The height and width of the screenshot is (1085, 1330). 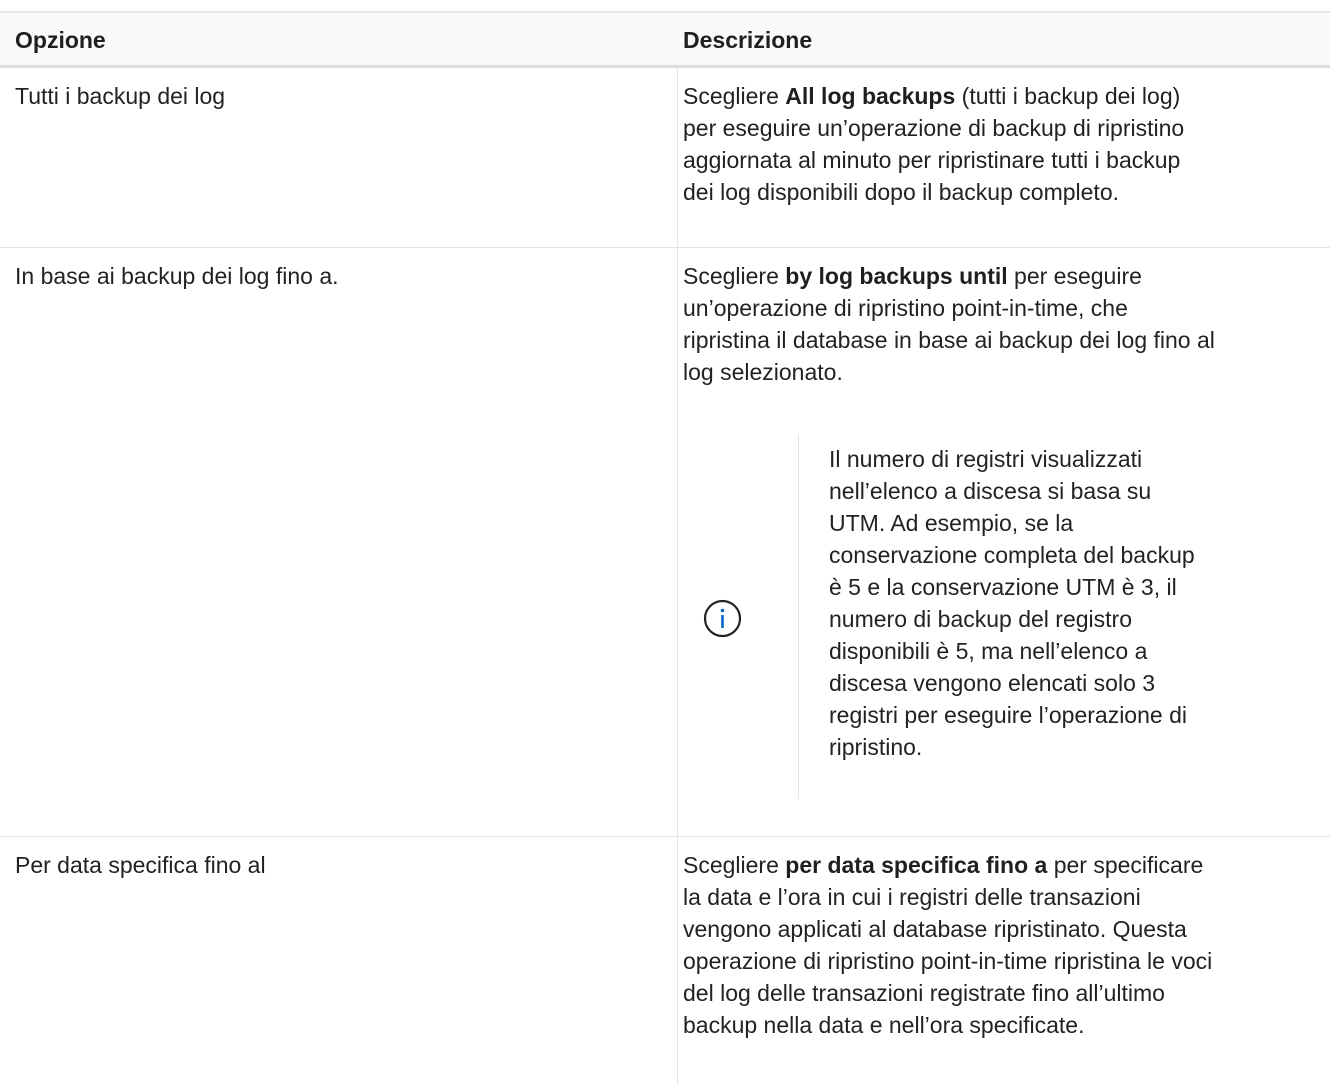 I want to click on description-bold-term: All log backups, so click(x=870, y=96).